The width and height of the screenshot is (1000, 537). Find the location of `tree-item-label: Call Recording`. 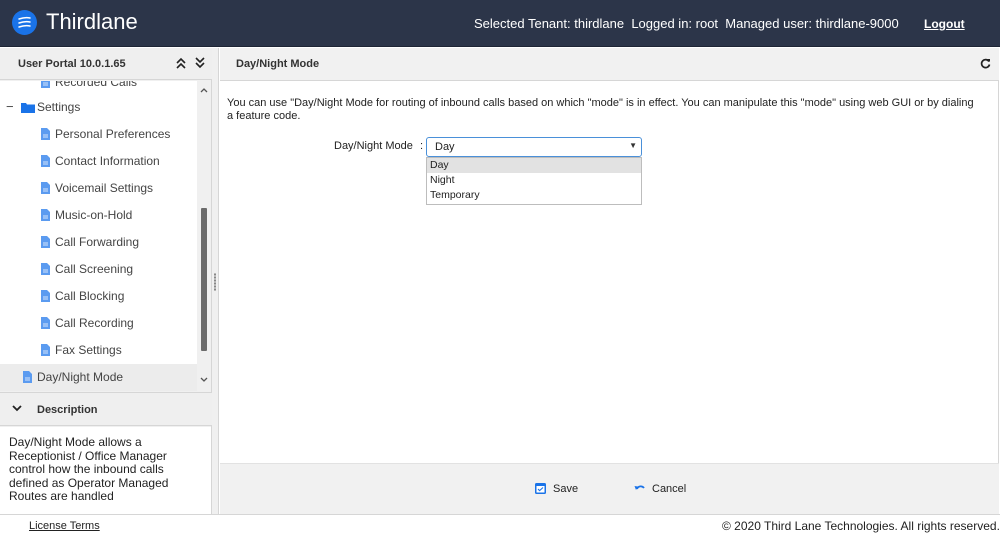

tree-item-label: Call Recording is located at coordinates (94, 323).